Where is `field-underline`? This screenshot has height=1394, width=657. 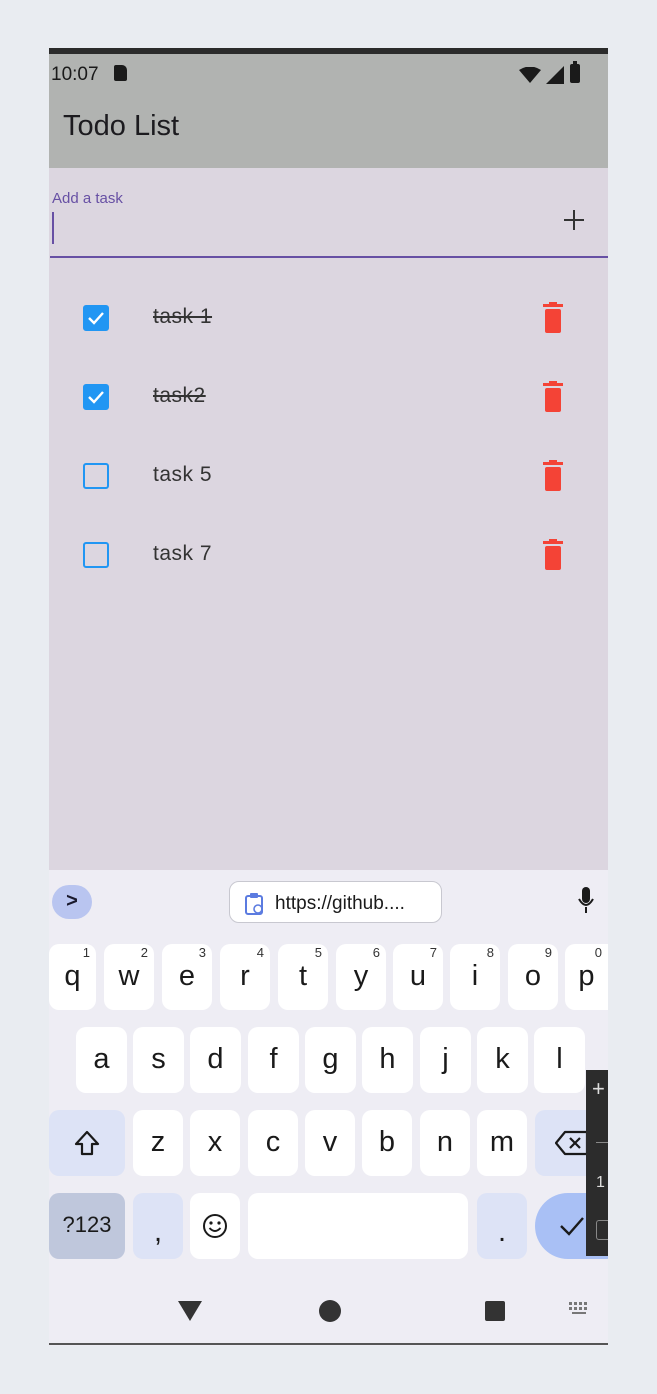 field-underline is located at coordinates (329, 257).